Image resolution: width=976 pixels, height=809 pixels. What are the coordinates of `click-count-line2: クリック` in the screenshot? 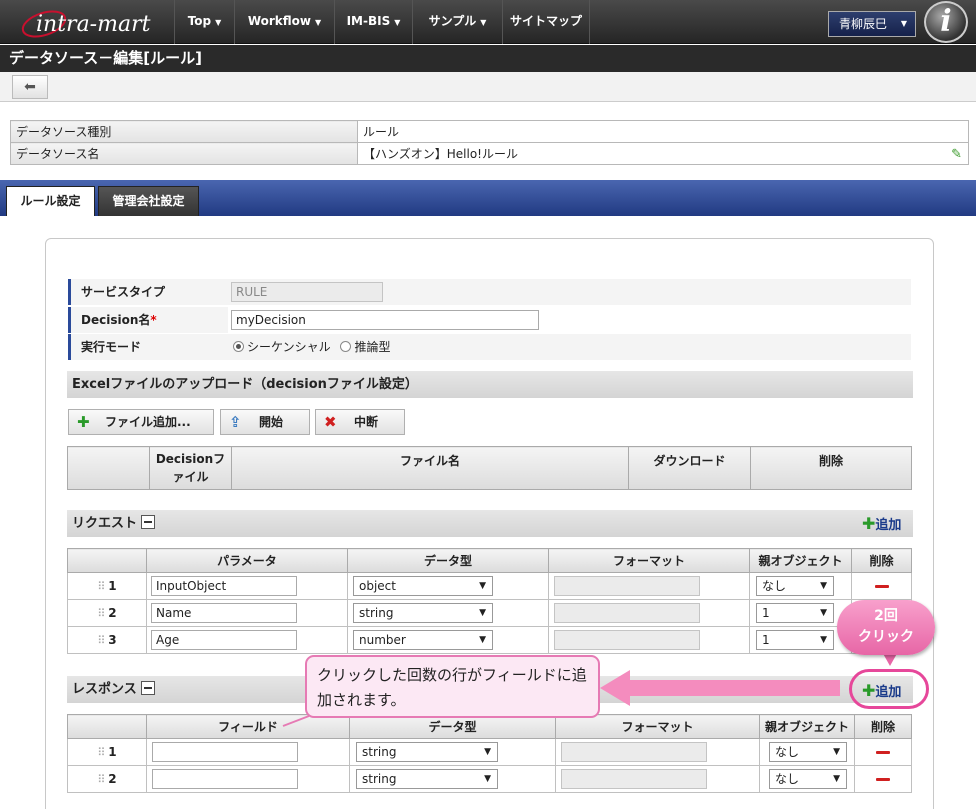 It's located at (886, 637).